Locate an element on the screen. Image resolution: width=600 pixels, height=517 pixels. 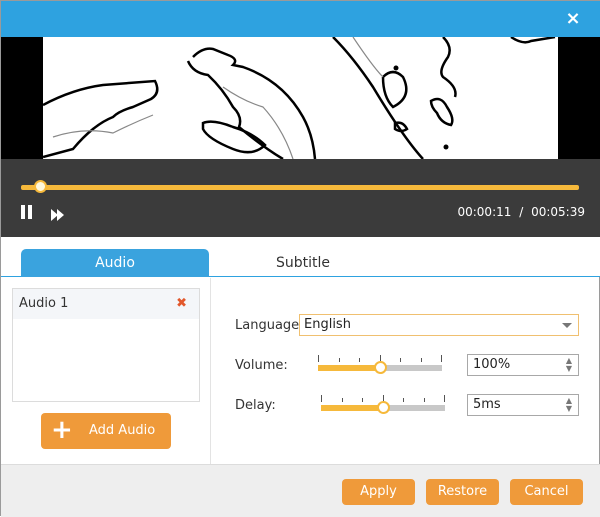
volume-thumb is located at coordinates (380, 367).